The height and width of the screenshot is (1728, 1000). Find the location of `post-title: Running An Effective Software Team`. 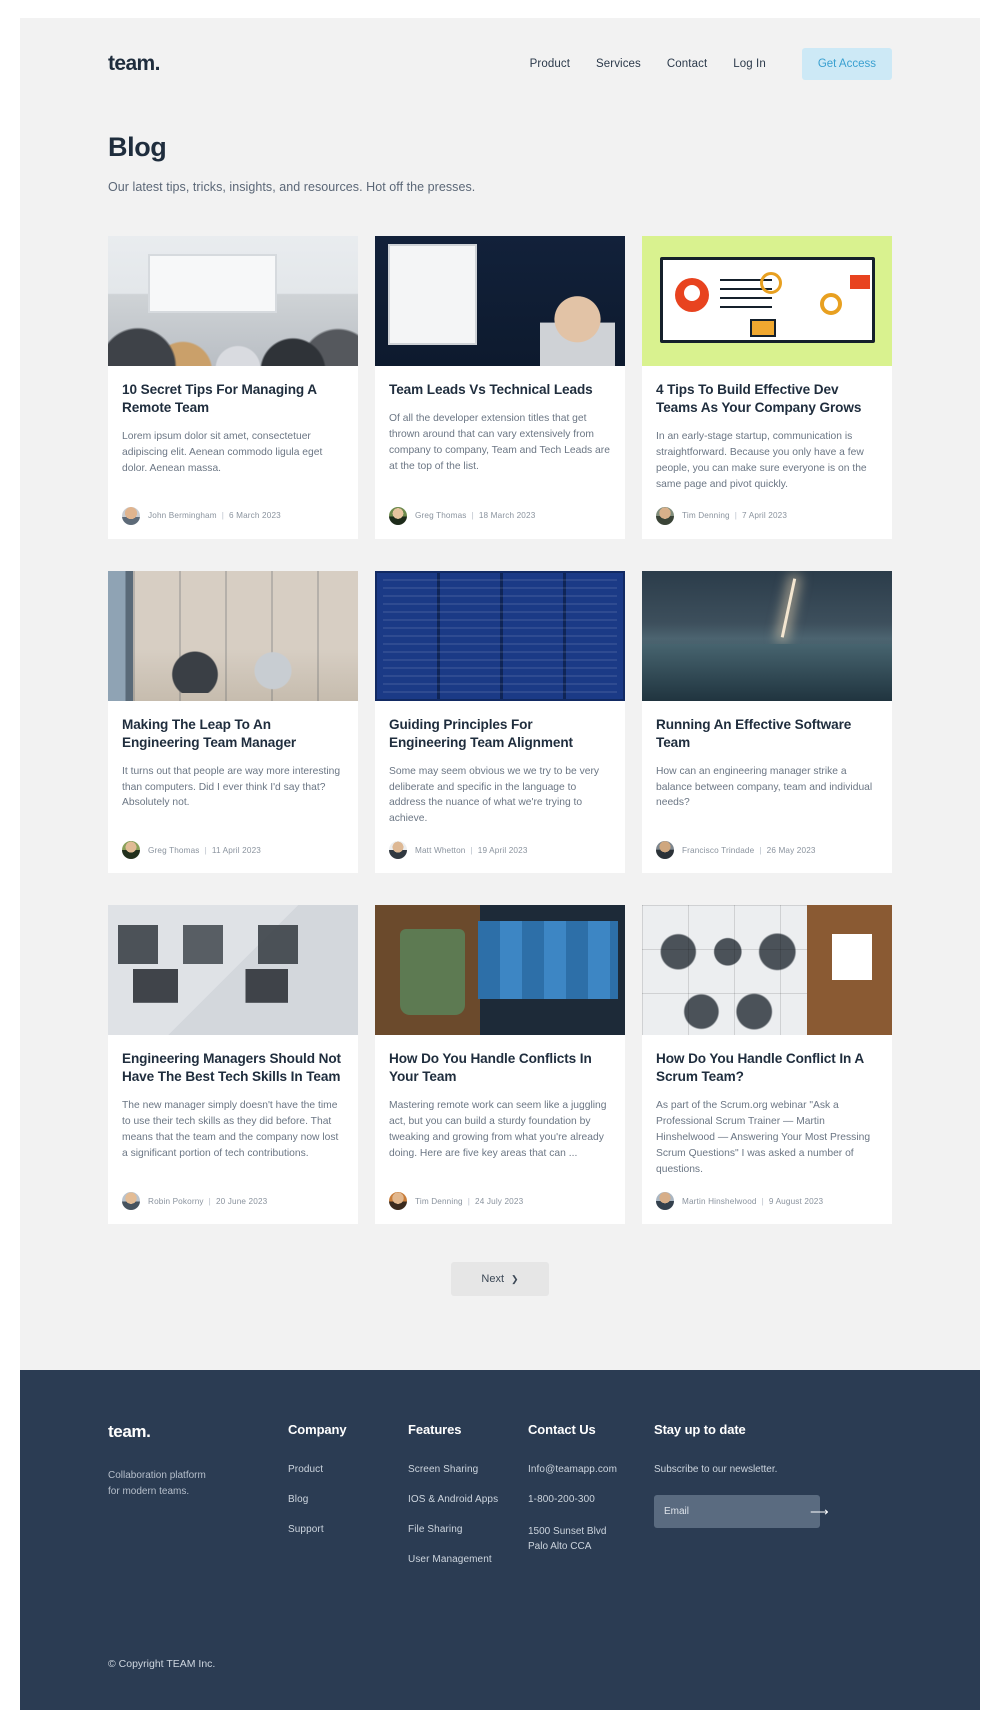

post-title: Running An Effective Software Team is located at coordinates (767, 734).